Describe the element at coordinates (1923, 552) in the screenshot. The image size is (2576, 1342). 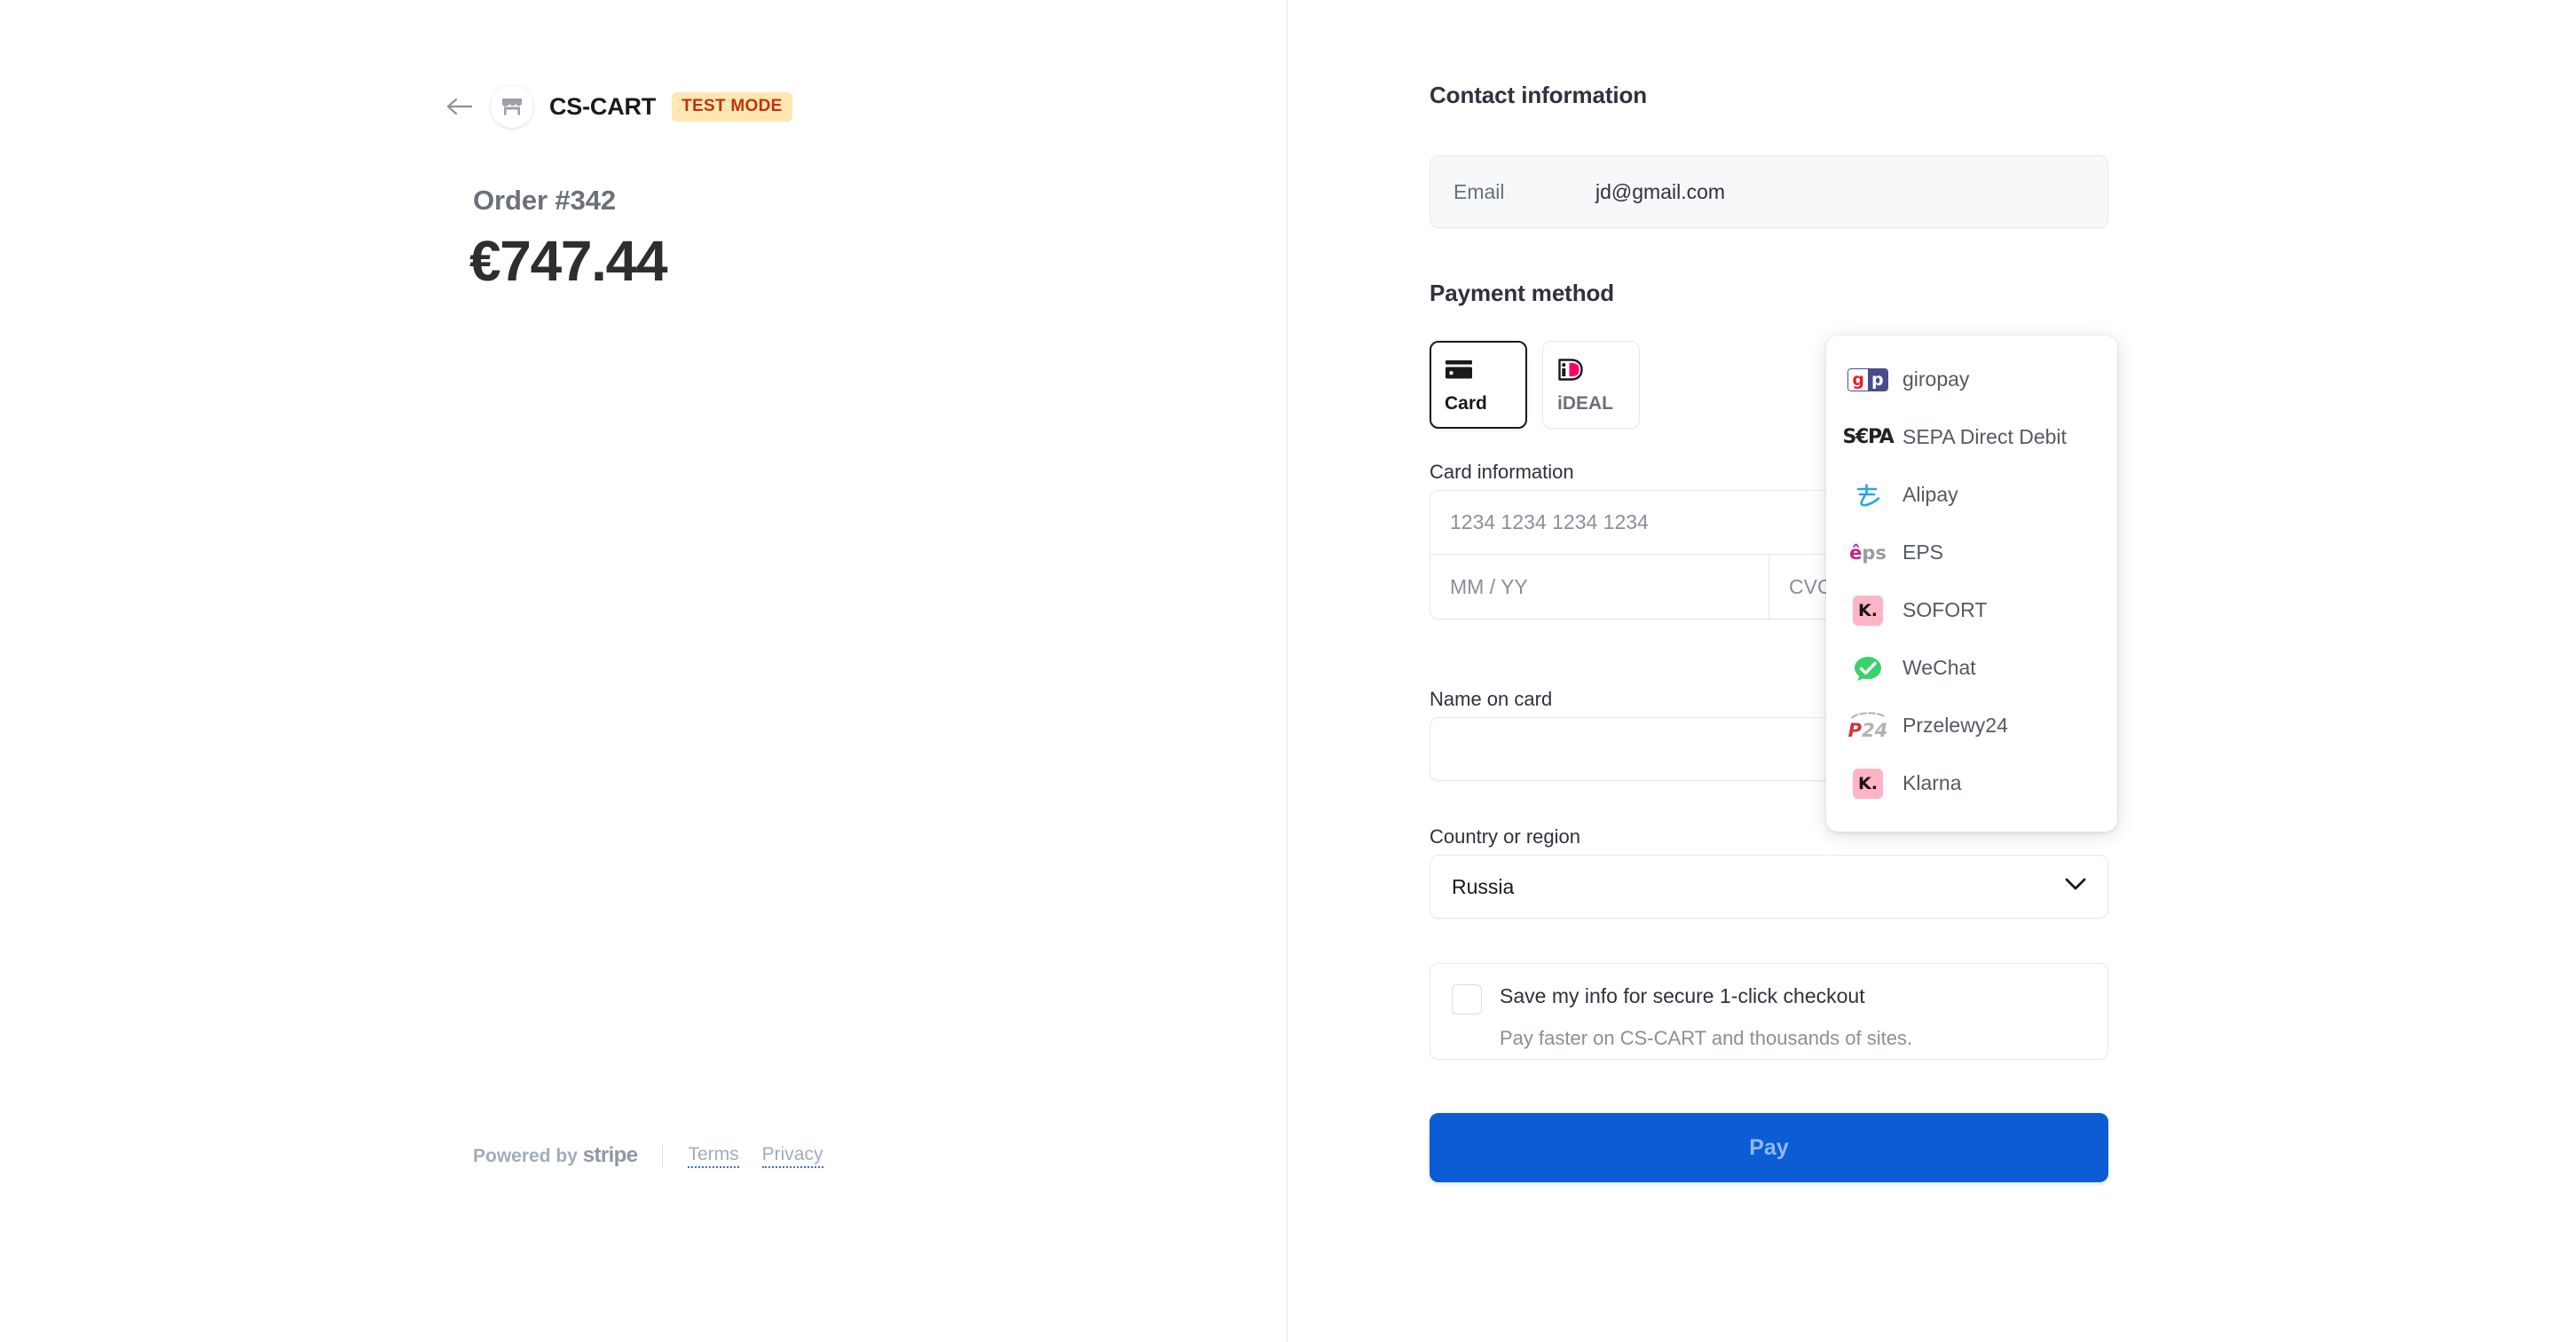
I see `dropdown-item-label: EPS` at that location.